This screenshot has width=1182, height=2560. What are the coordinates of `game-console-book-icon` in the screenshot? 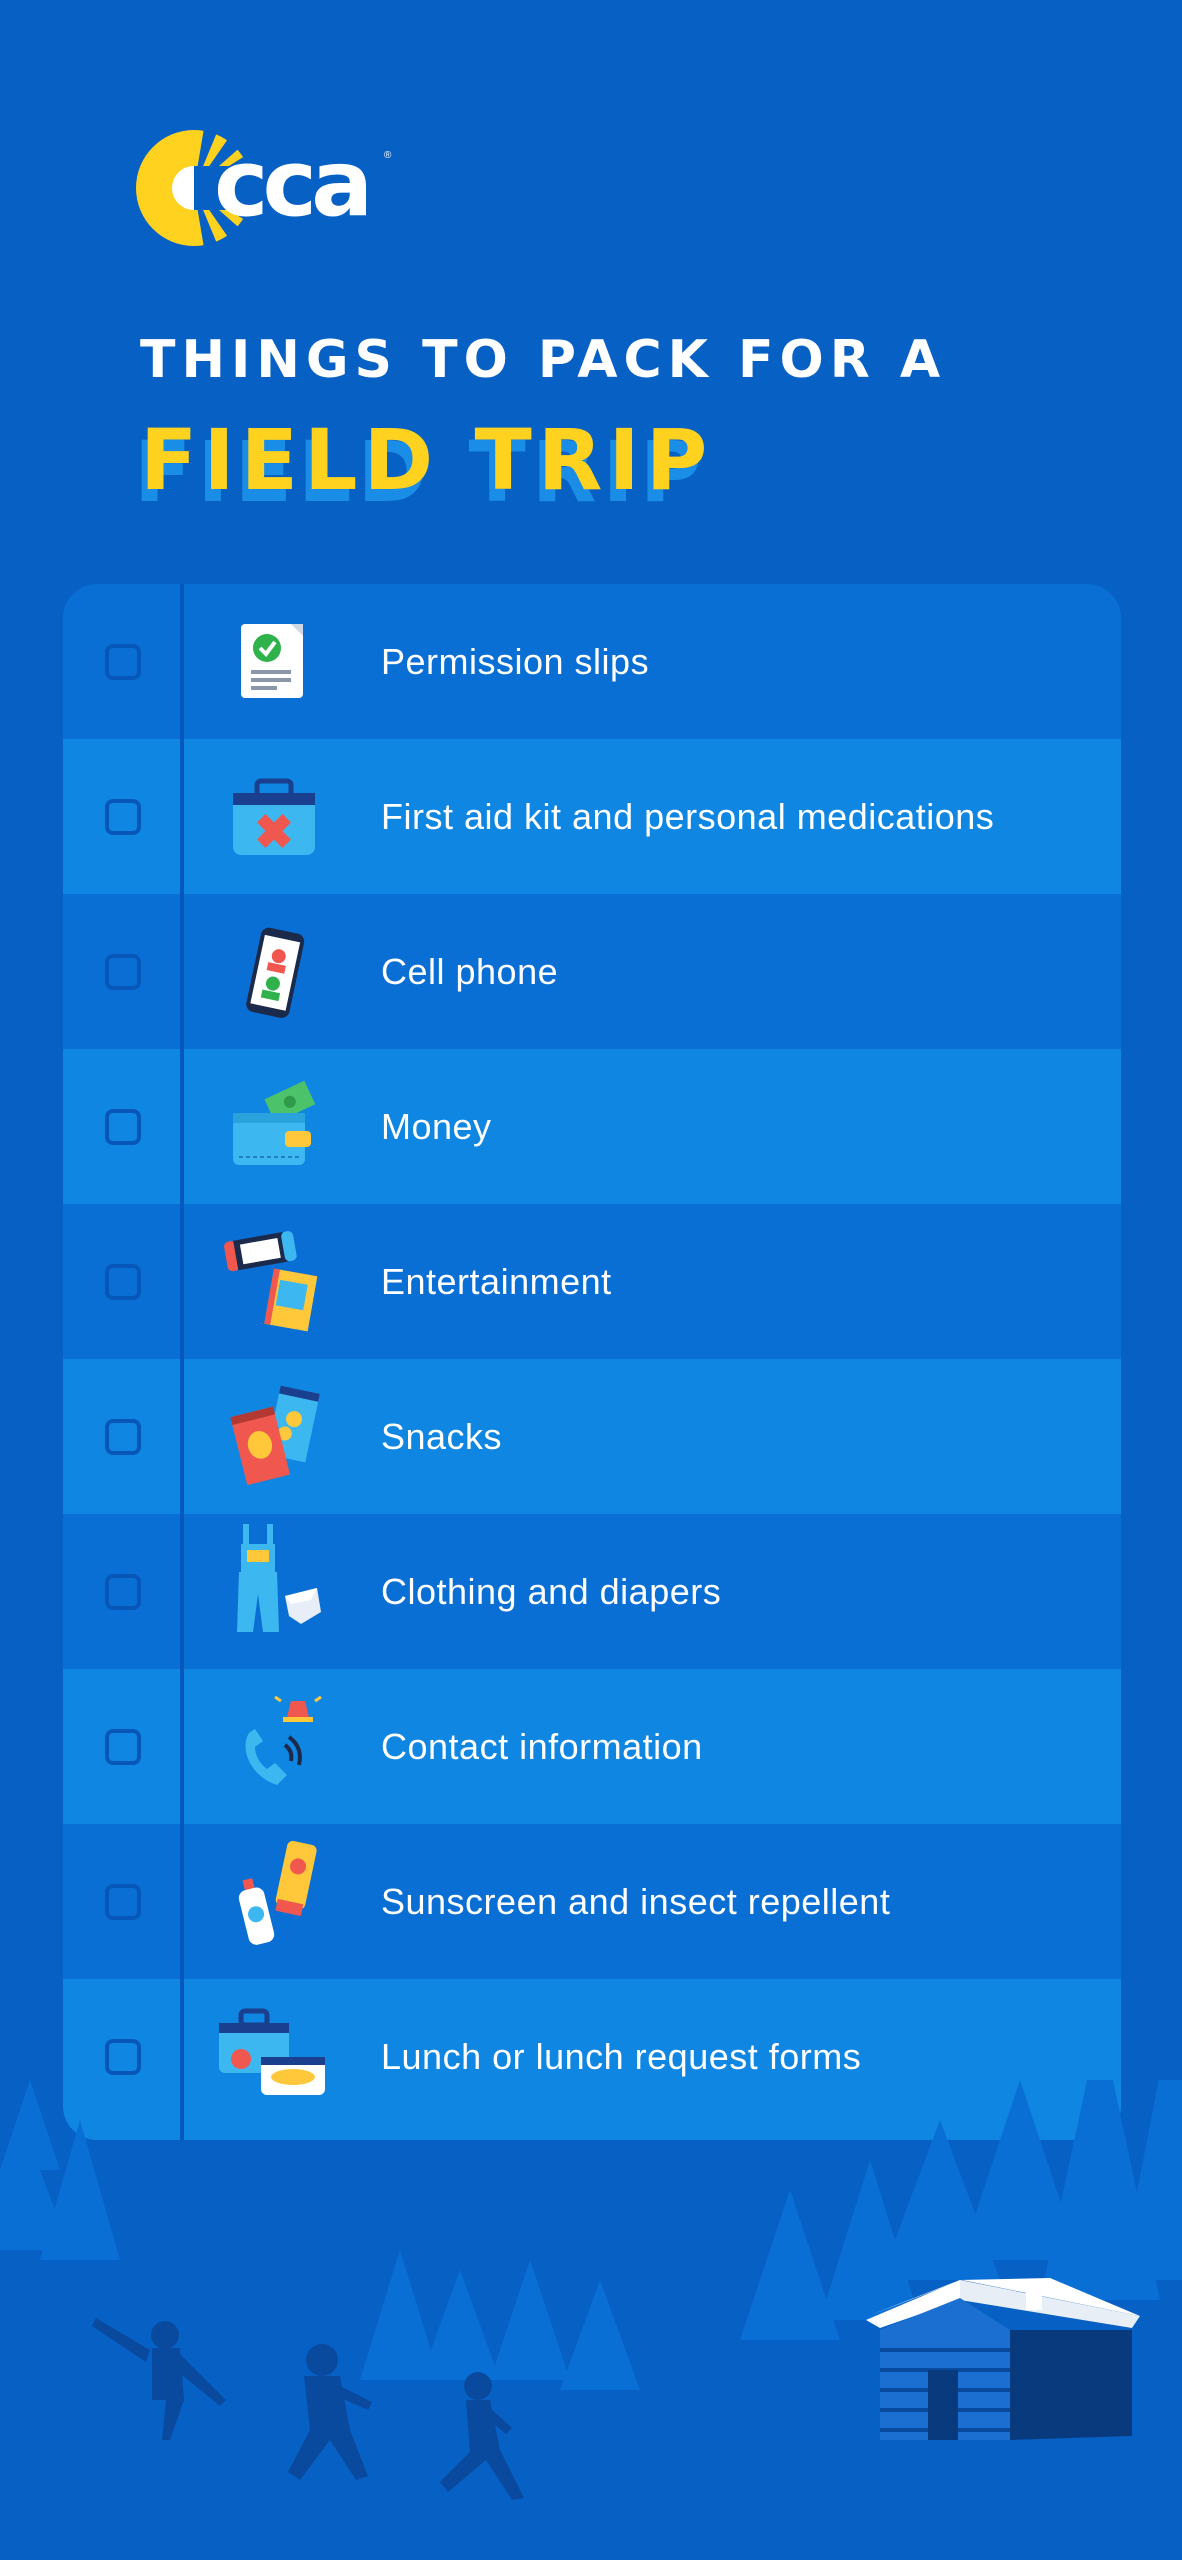 It's located at (271, 1281).